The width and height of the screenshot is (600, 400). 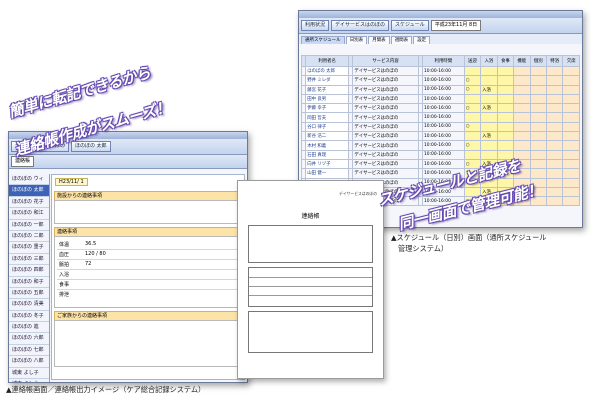 What do you see at coordinates (71, 182) in the screenshot?
I see `date-field: H23/11/ 1` at bounding box center [71, 182].